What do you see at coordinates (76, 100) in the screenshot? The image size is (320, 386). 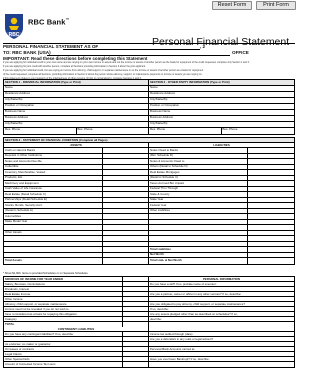 I see `city-state-zip-field: City/State/Zip` at bounding box center [76, 100].